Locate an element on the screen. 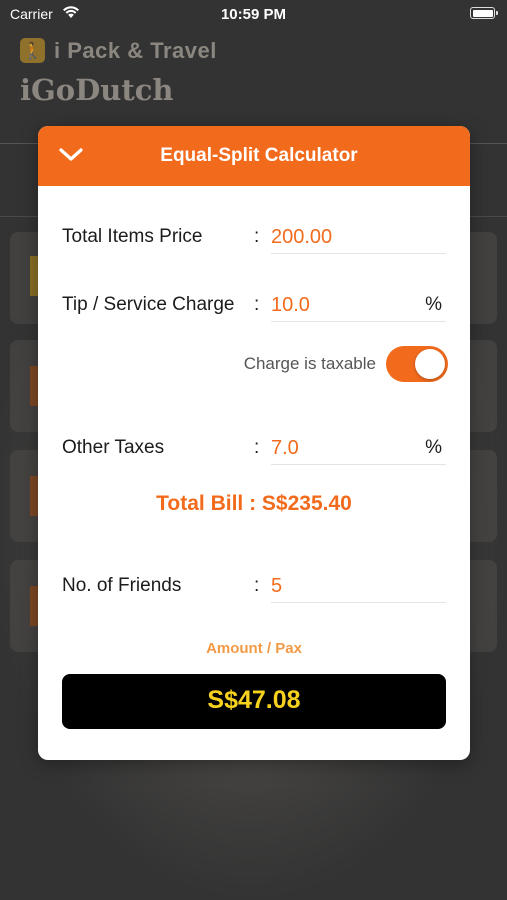  modal-title: Equal-Split Calculator is located at coordinates (259, 155).